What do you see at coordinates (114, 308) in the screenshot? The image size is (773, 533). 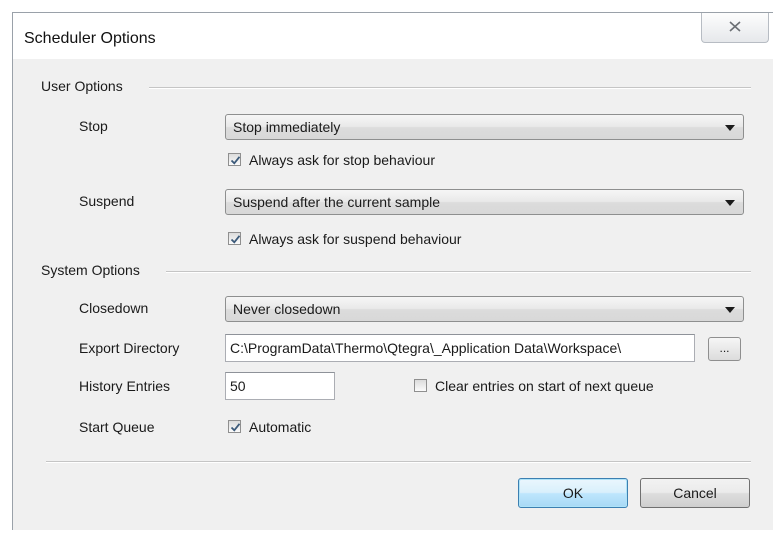 I see `closedown-label: Closedown` at bounding box center [114, 308].